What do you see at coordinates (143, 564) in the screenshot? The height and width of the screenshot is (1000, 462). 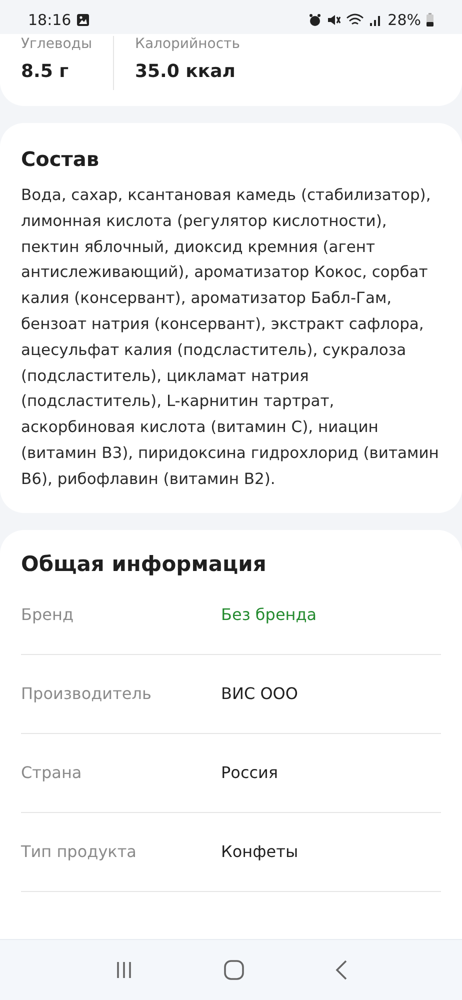 I see `section-title: Общая информация` at bounding box center [143, 564].